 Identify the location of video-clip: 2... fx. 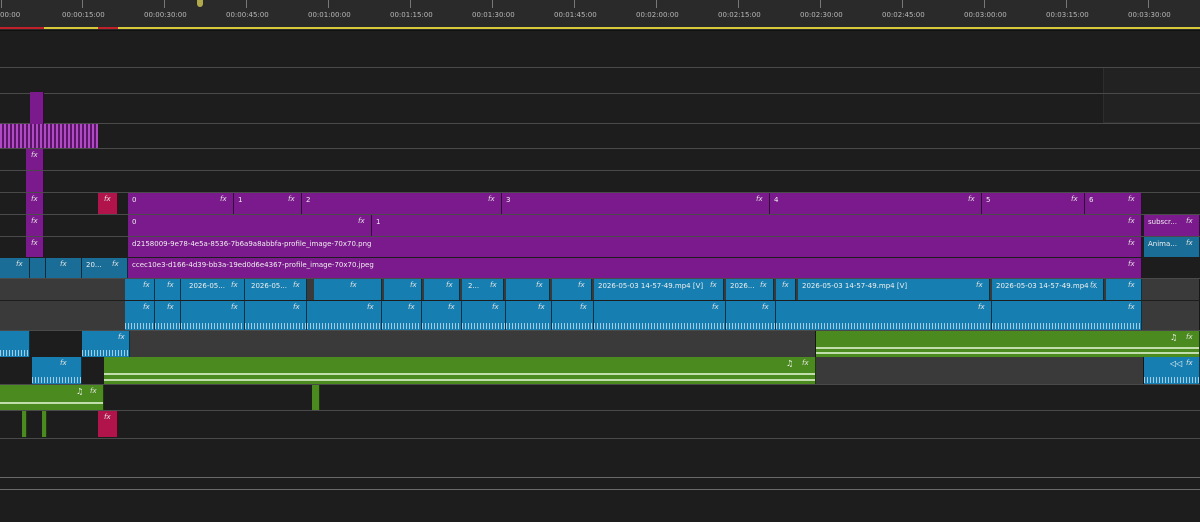
(483, 289).